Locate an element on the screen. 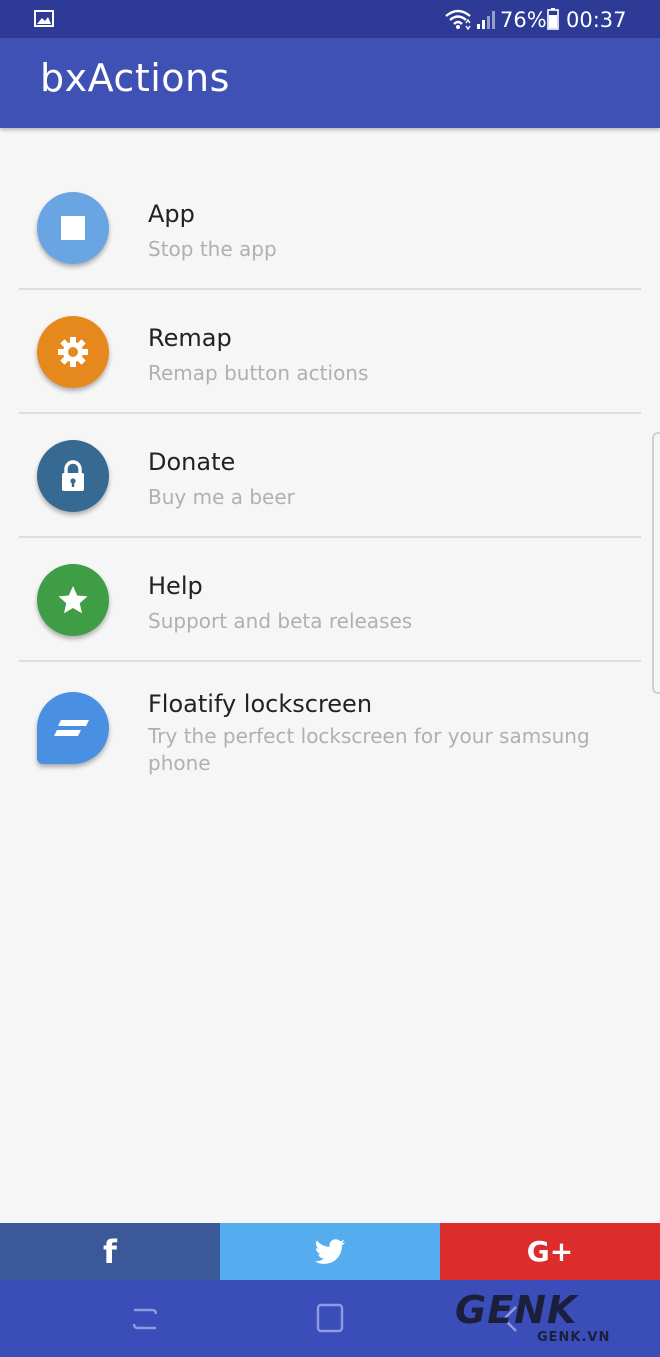  twitter-share-button is located at coordinates (330, 1251).